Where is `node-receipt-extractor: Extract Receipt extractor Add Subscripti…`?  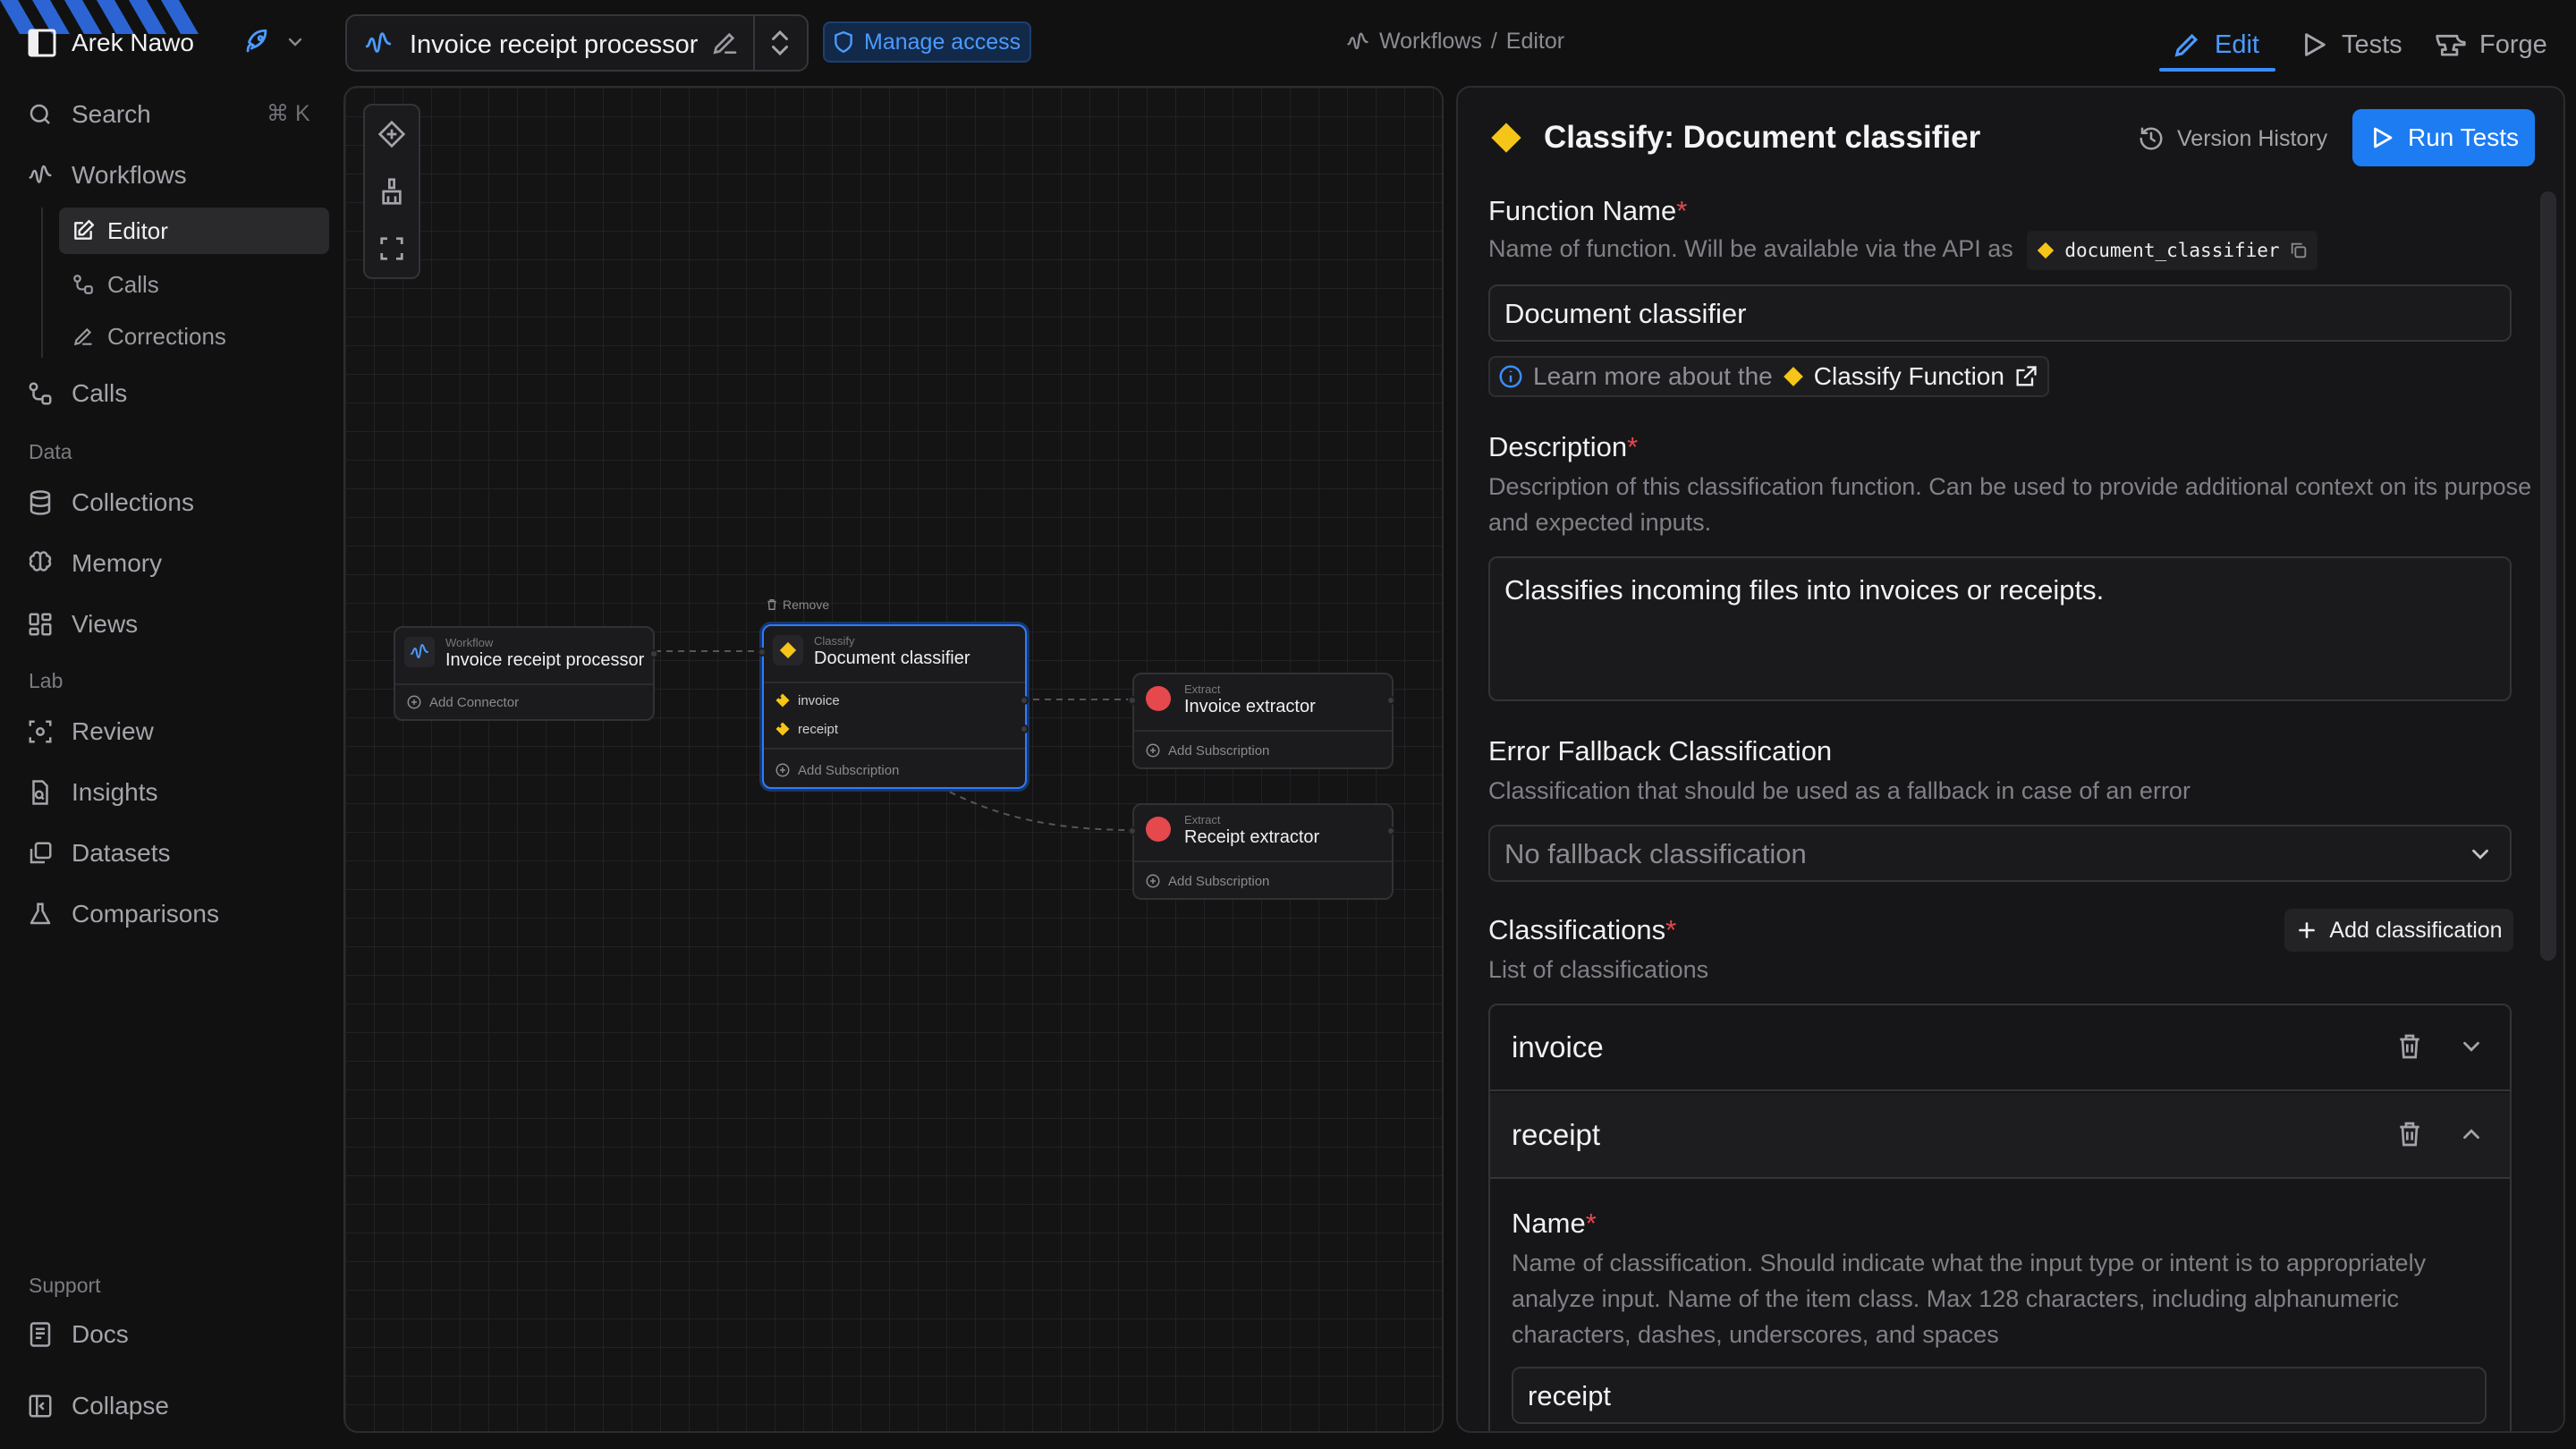
node-receipt-extractor: Extract Receipt extractor Add Subscripti… is located at coordinates (1261, 851).